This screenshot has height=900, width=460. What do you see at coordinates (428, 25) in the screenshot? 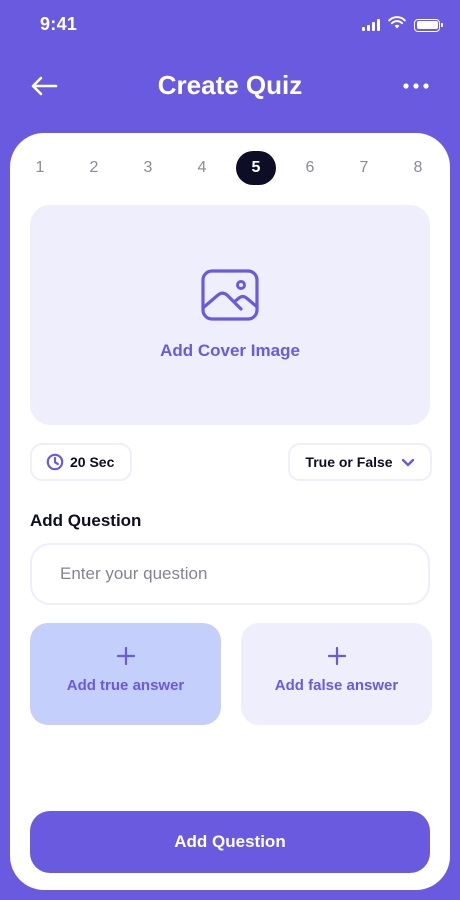
I see `battery-icon` at bounding box center [428, 25].